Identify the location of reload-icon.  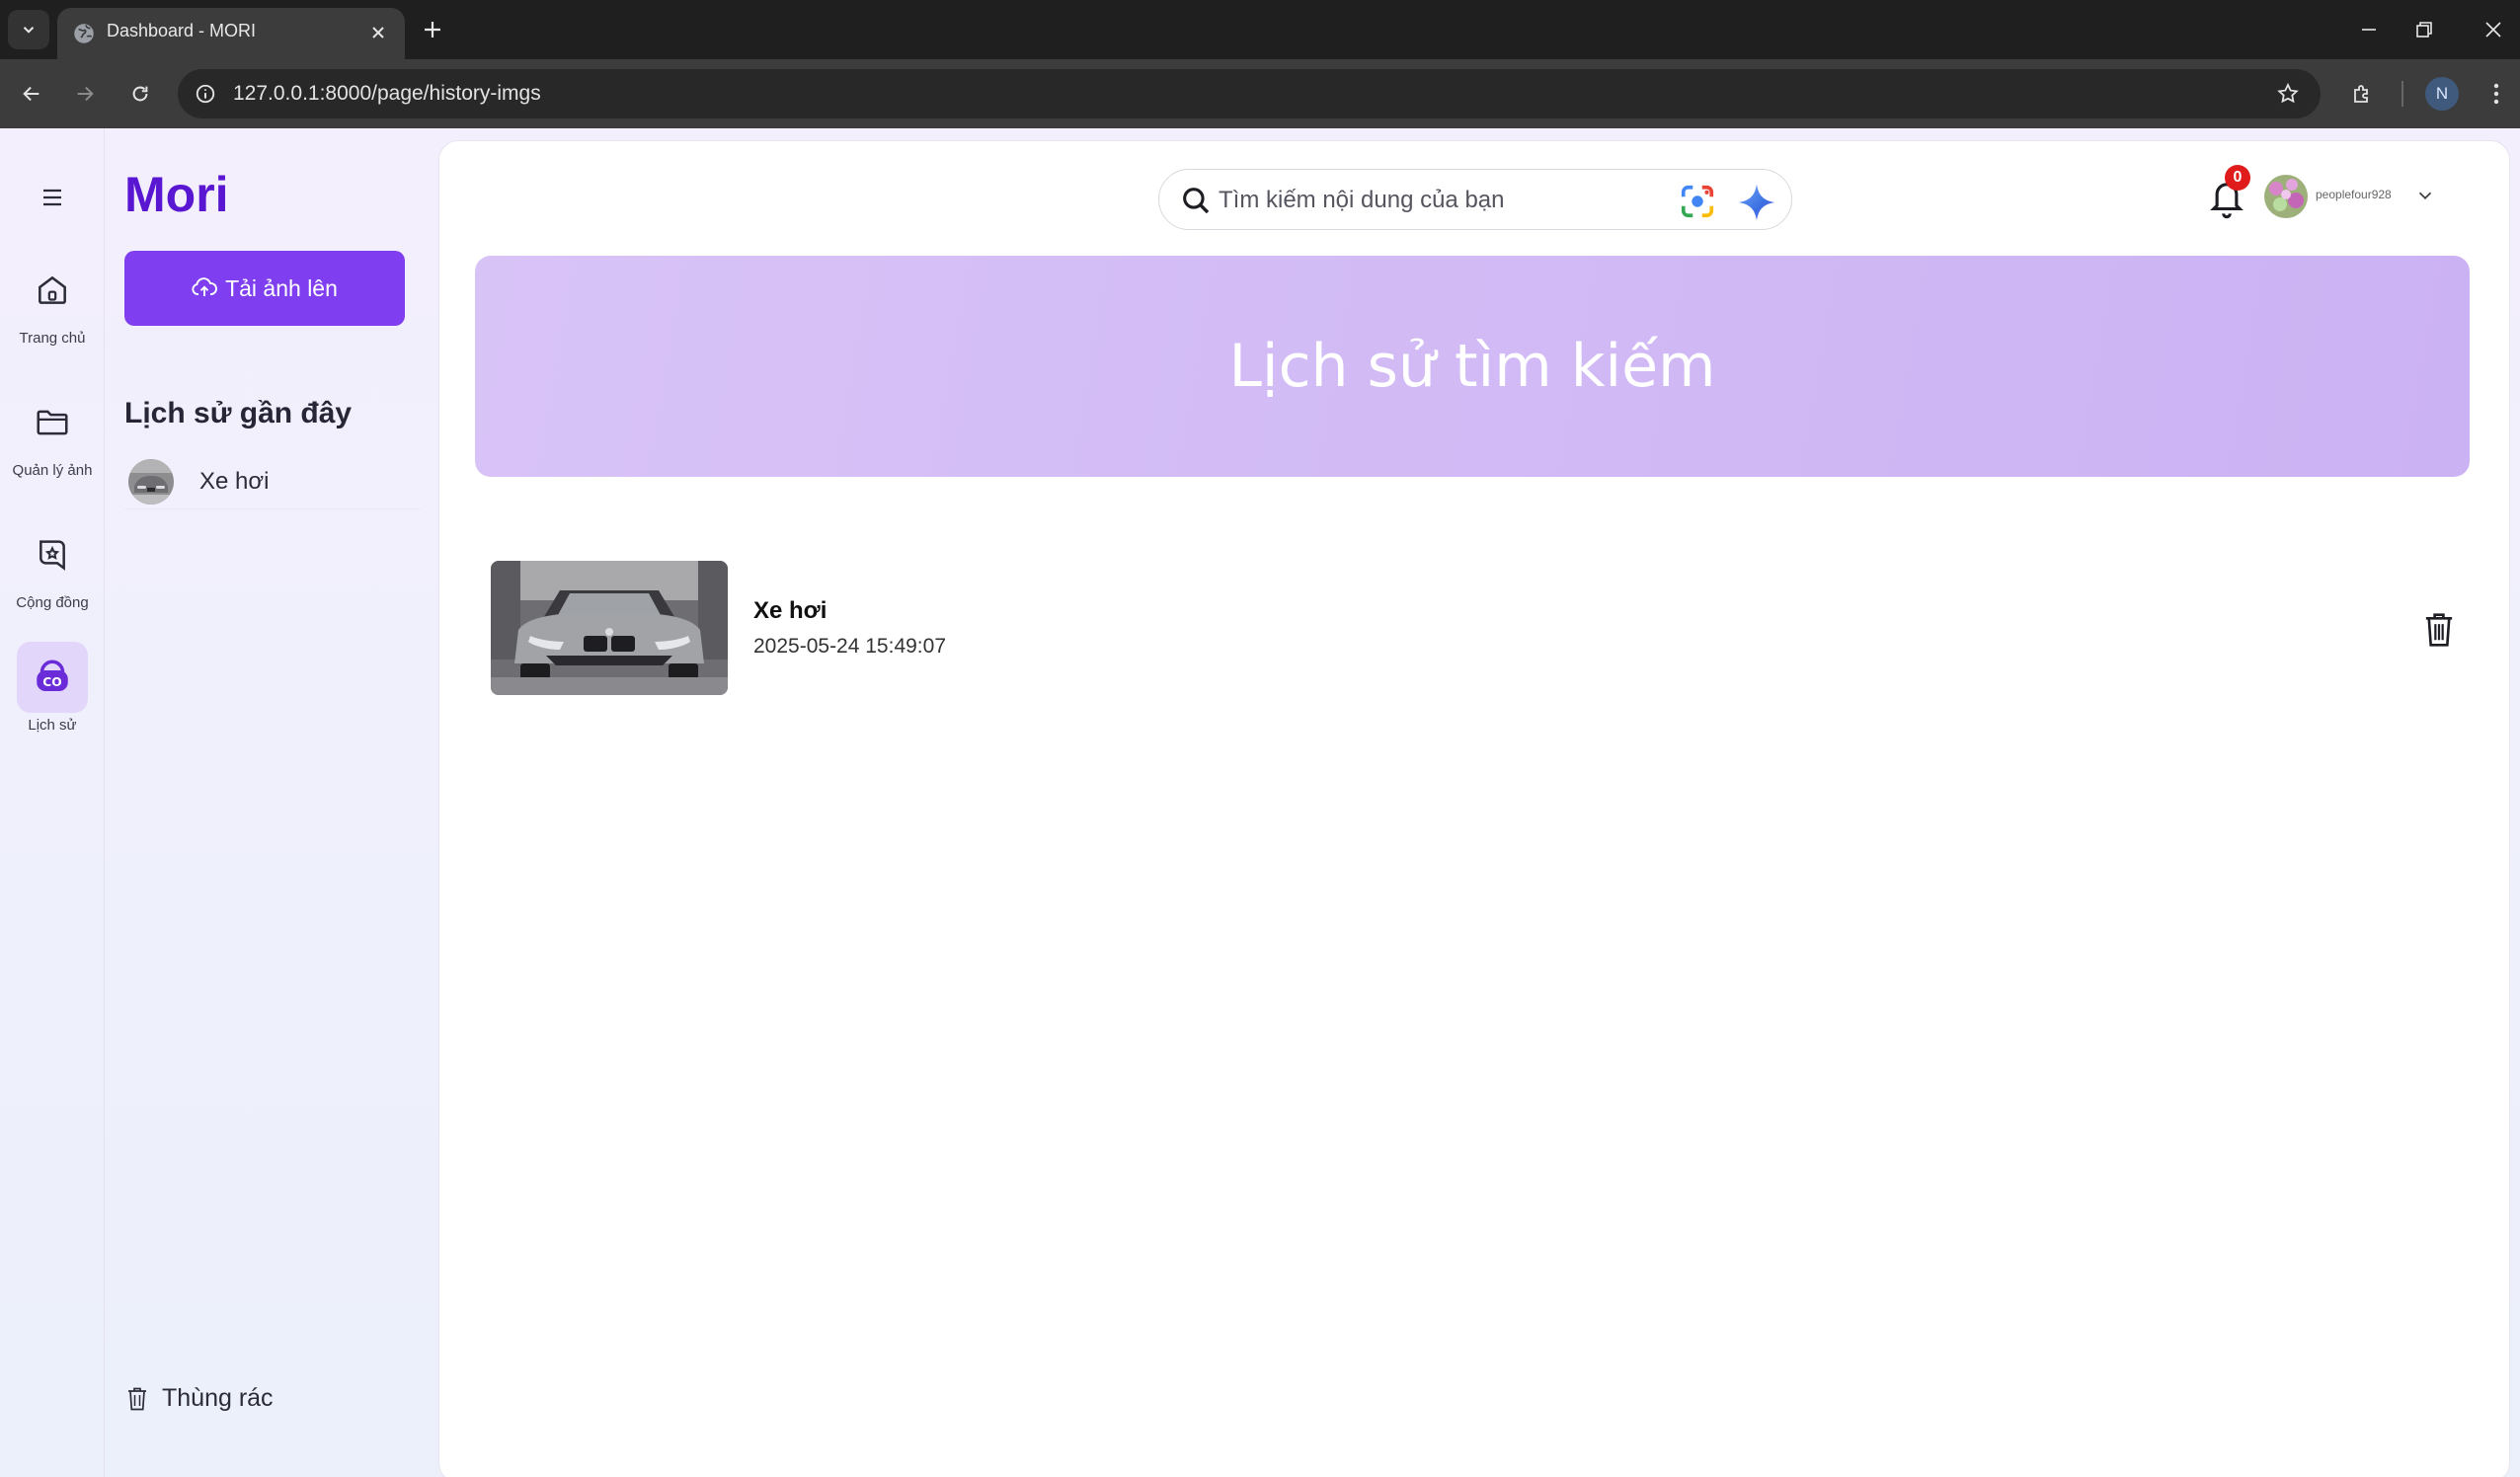
(140, 94).